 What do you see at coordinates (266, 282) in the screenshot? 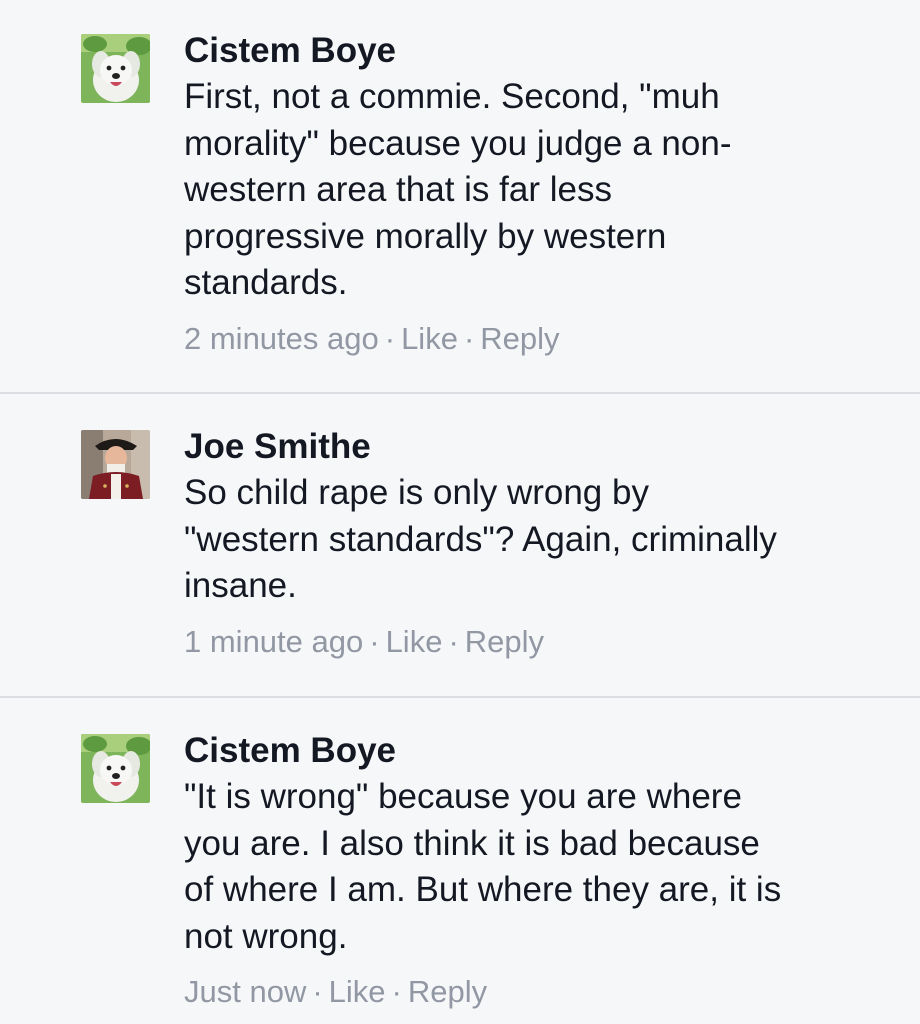
I see `comment-text-line: standards.` at bounding box center [266, 282].